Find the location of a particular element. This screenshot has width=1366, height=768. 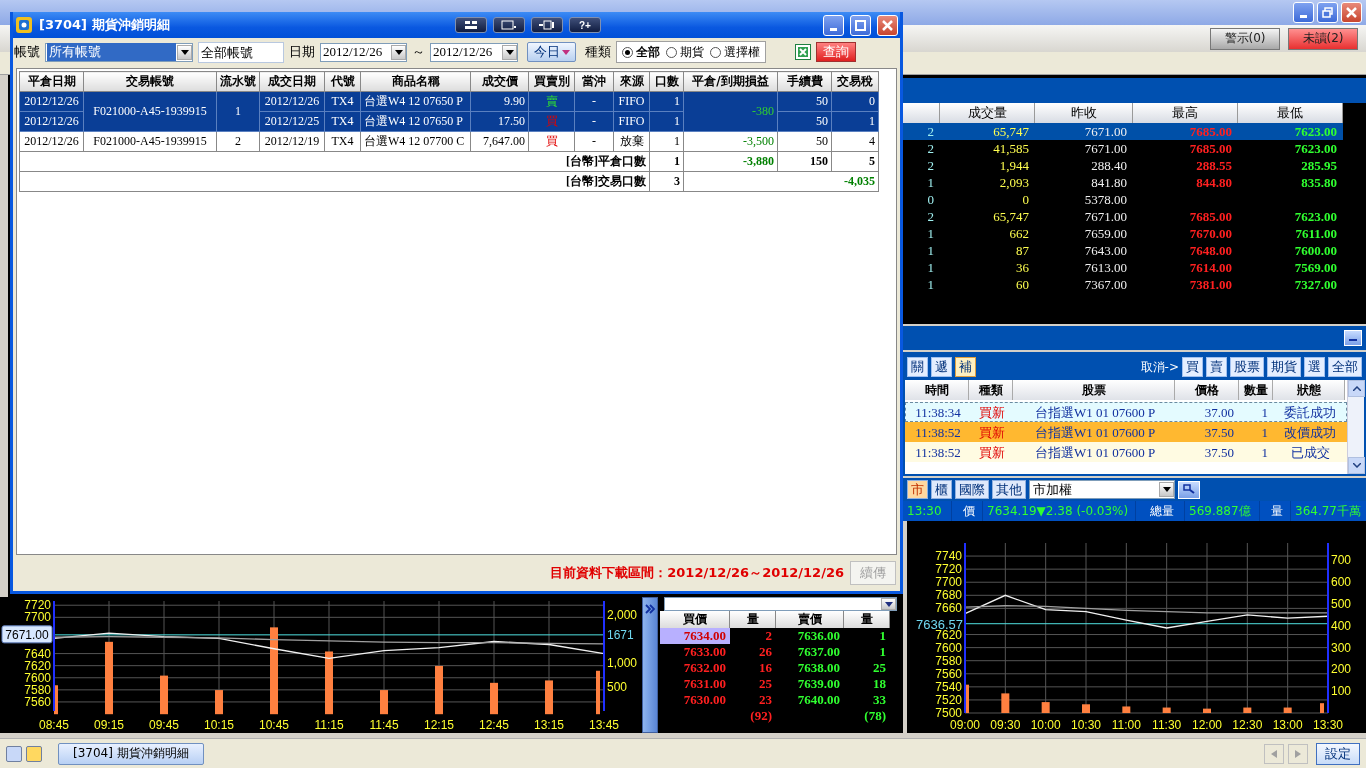

axis-label: 1,000 is located at coordinates (622, 662).